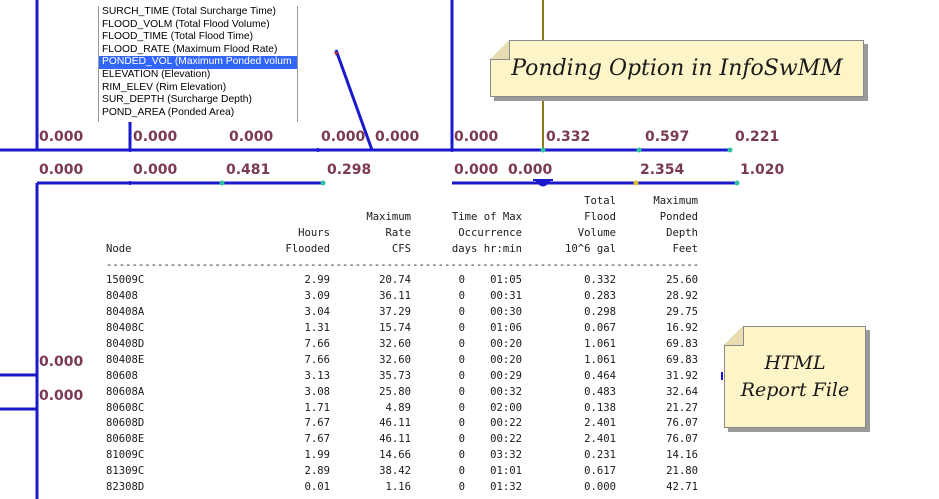  What do you see at coordinates (198, 100) in the screenshot?
I see `attribute-option: SUR_DEPTH (Surcharge Depth)` at bounding box center [198, 100].